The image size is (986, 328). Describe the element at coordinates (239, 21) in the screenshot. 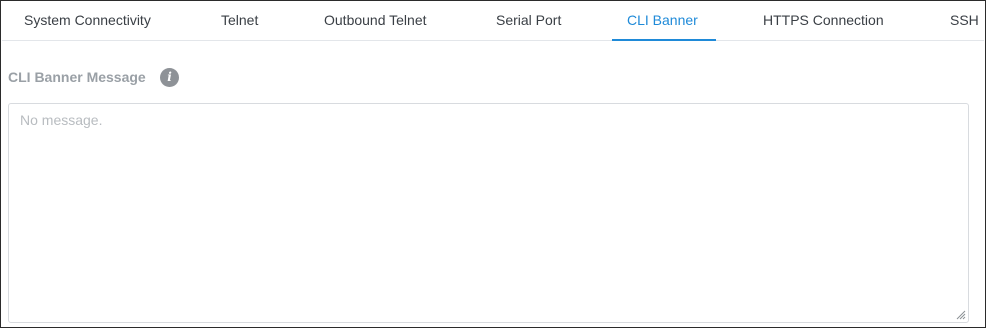

I see `tab-telnet: Telnet` at that location.